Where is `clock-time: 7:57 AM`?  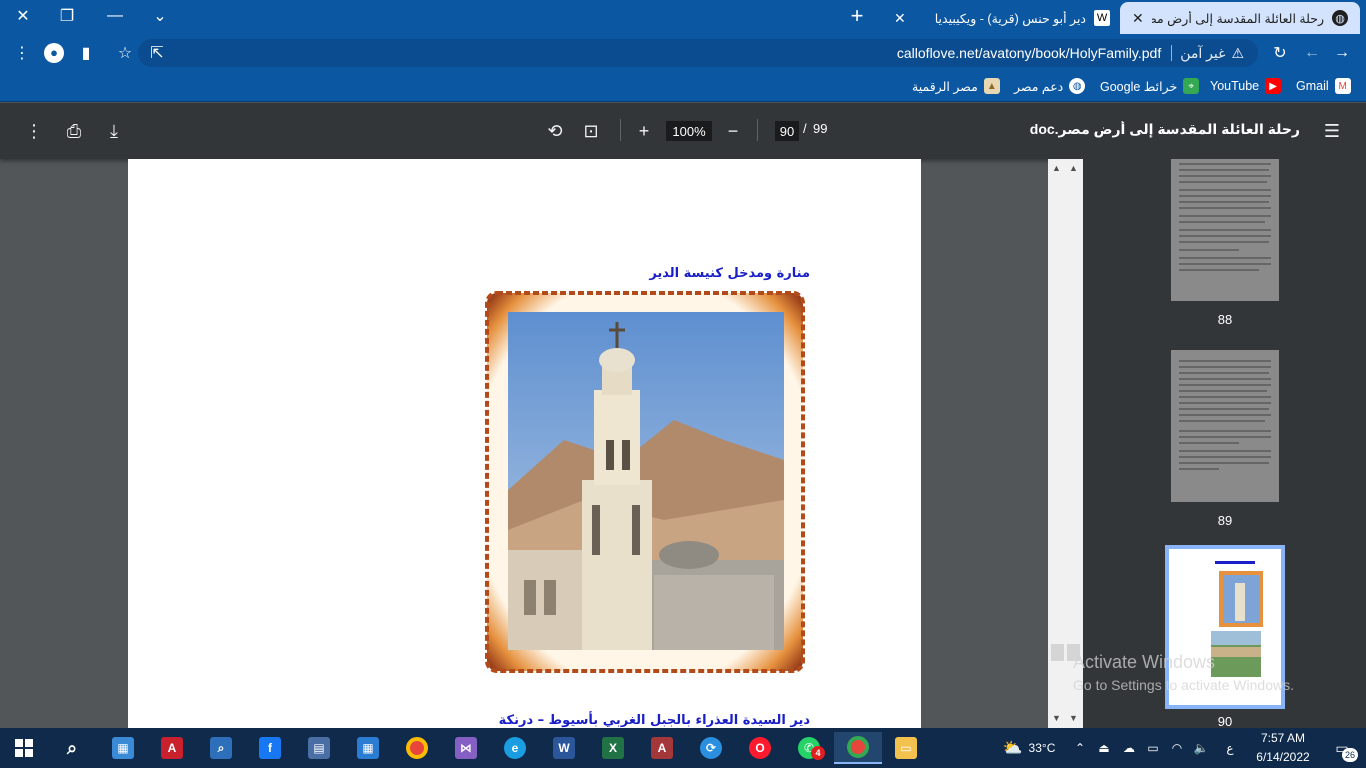
clock-time: 7:57 AM is located at coordinates (1283, 738).